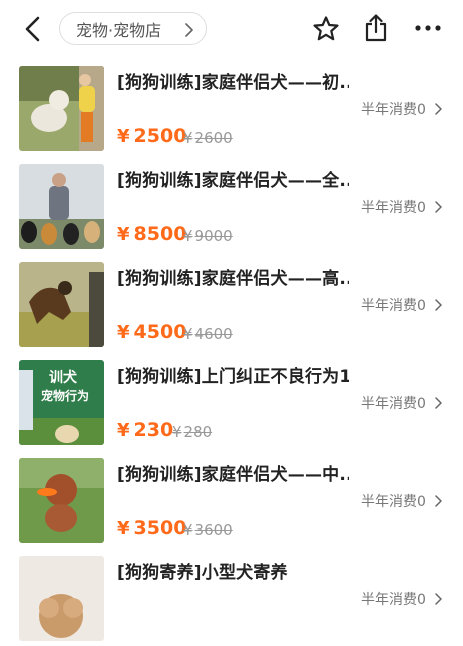 This screenshot has height=646, width=463. I want to click on item-price: ¥4500, so click(152, 332).